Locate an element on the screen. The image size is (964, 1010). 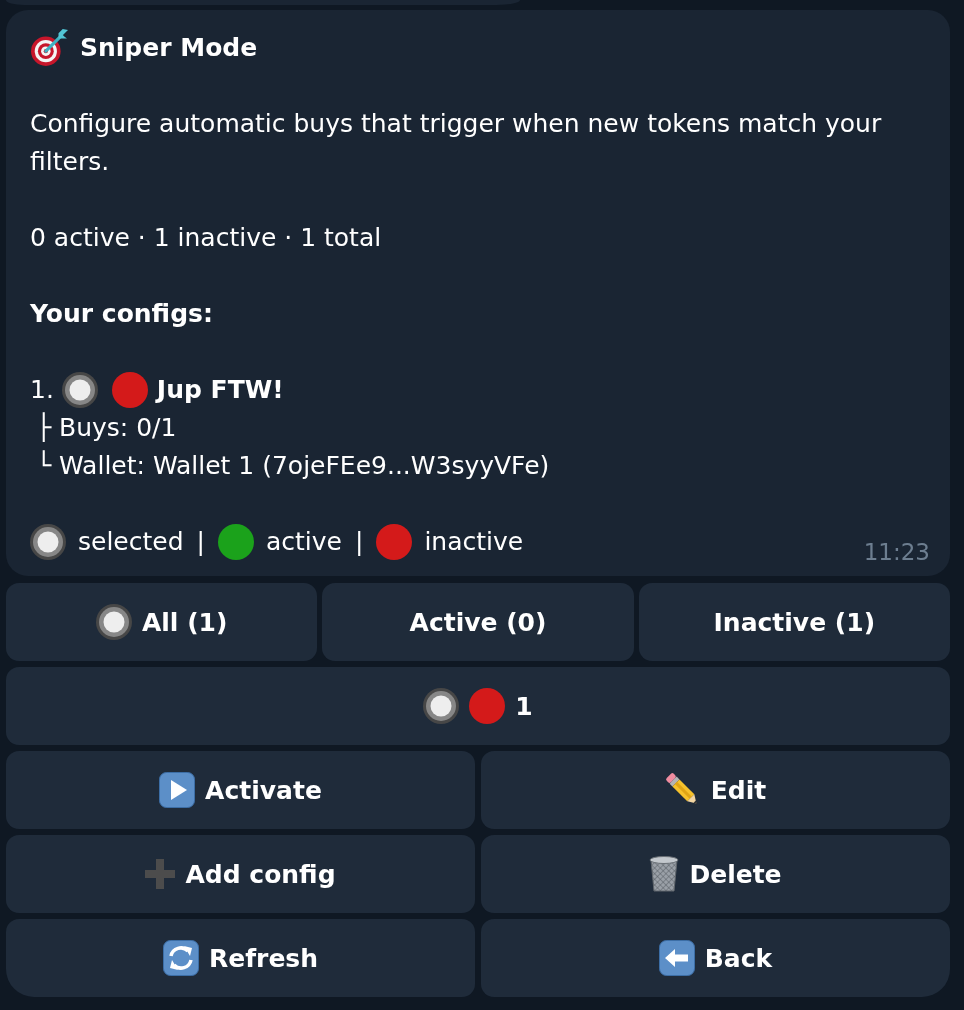
action-button: Back is located at coordinates (715, 958).